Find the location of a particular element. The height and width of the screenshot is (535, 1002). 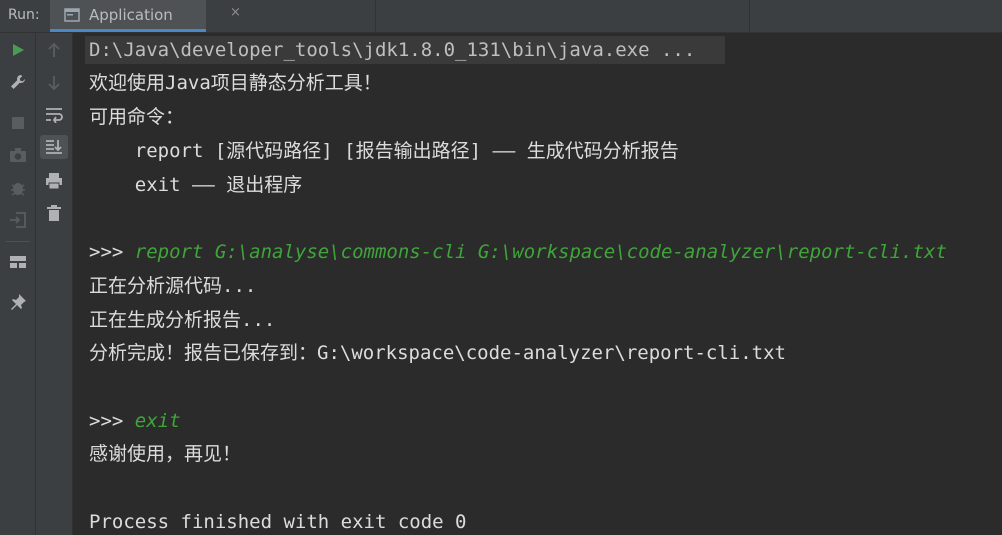

tab-application: Application × is located at coordinates (145, 16).